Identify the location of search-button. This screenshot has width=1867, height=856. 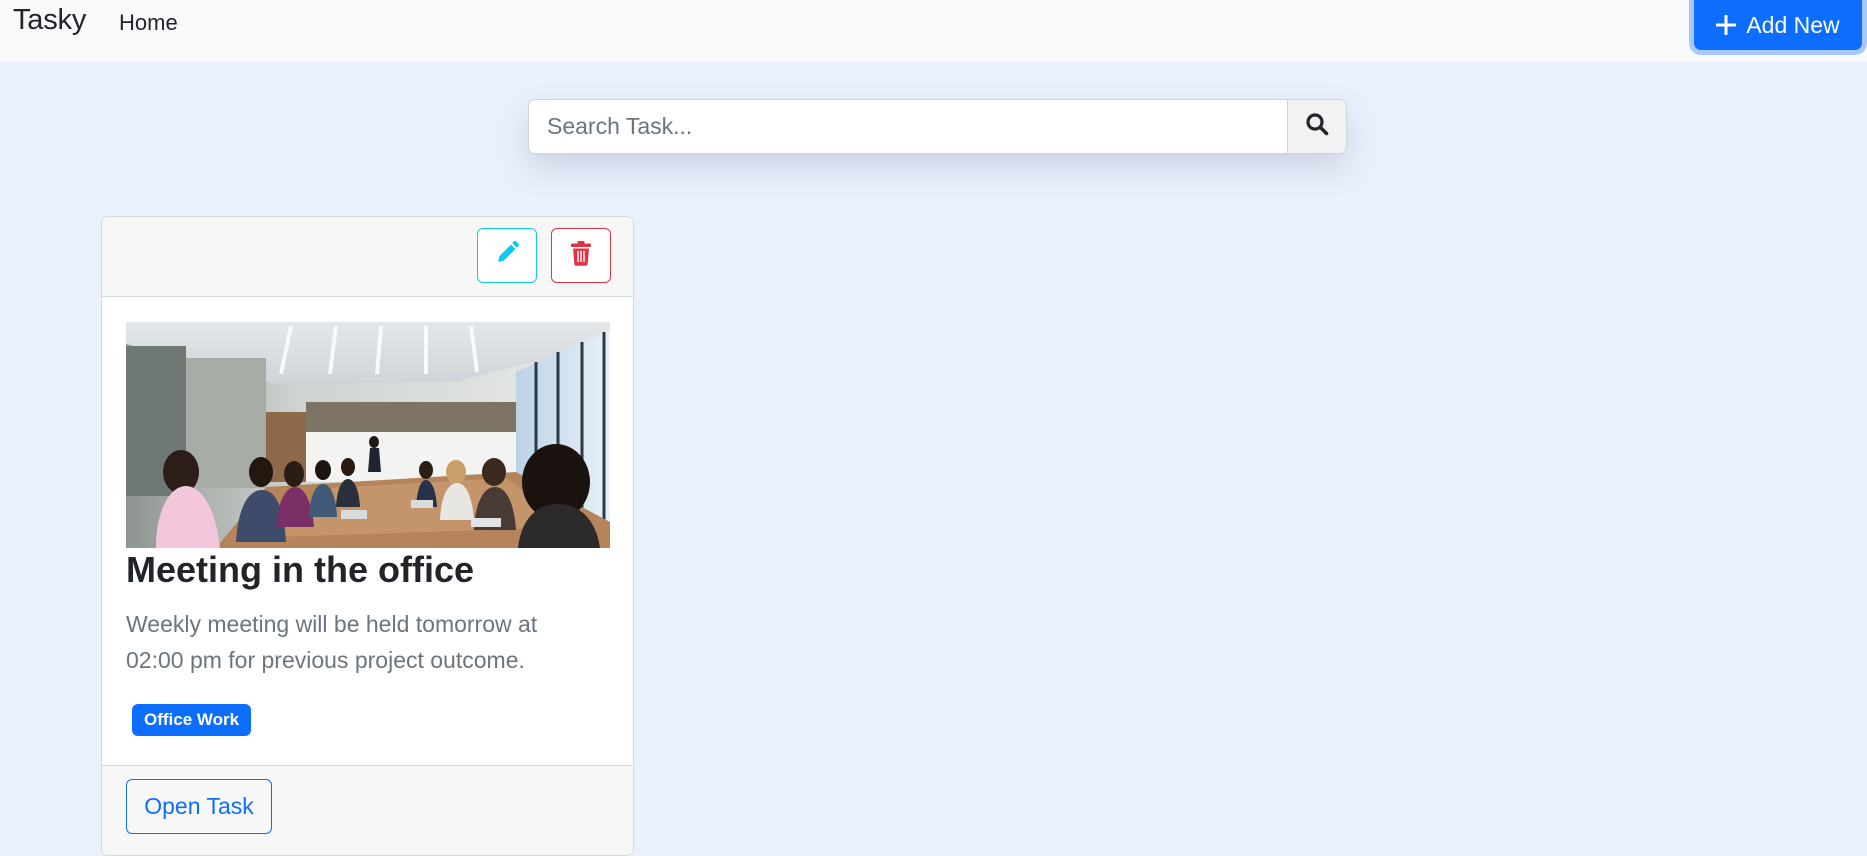
(1317, 126).